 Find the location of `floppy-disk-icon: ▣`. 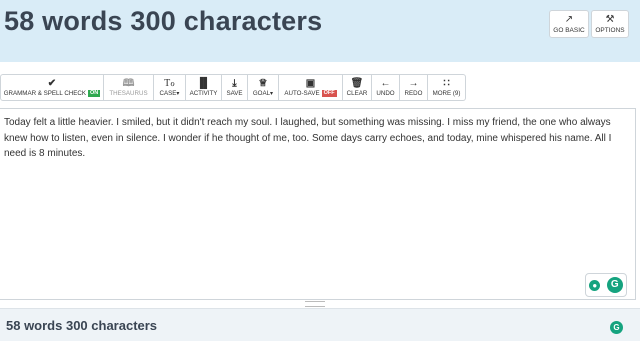

floppy-disk-icon: ▣ is located at coordinates (310, 83).